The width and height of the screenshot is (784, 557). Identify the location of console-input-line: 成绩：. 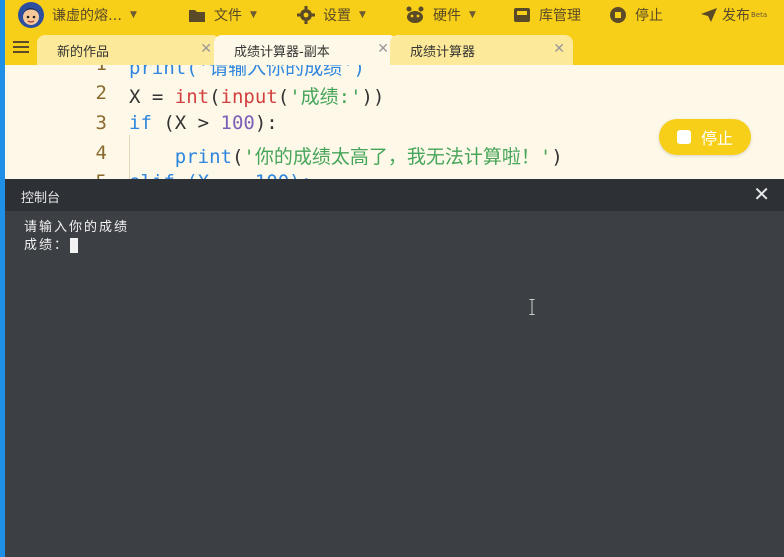
(51, 243).